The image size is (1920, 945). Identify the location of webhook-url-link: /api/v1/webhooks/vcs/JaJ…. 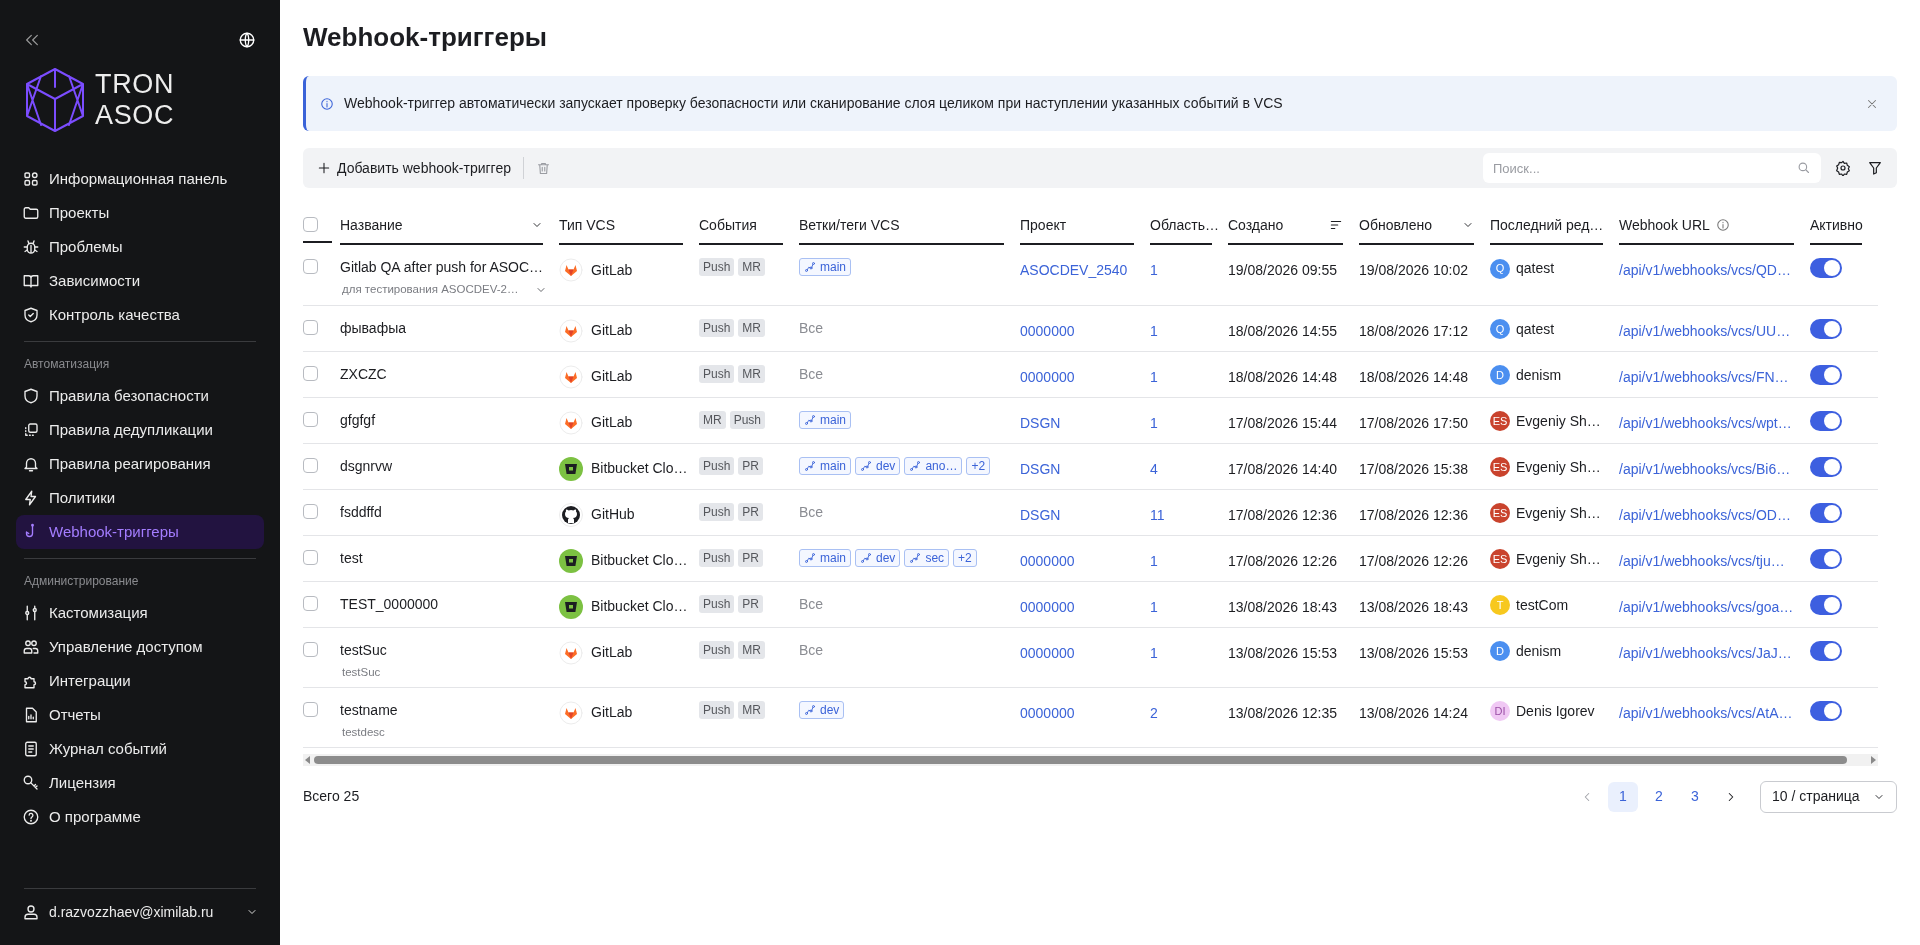
(1705, 652).